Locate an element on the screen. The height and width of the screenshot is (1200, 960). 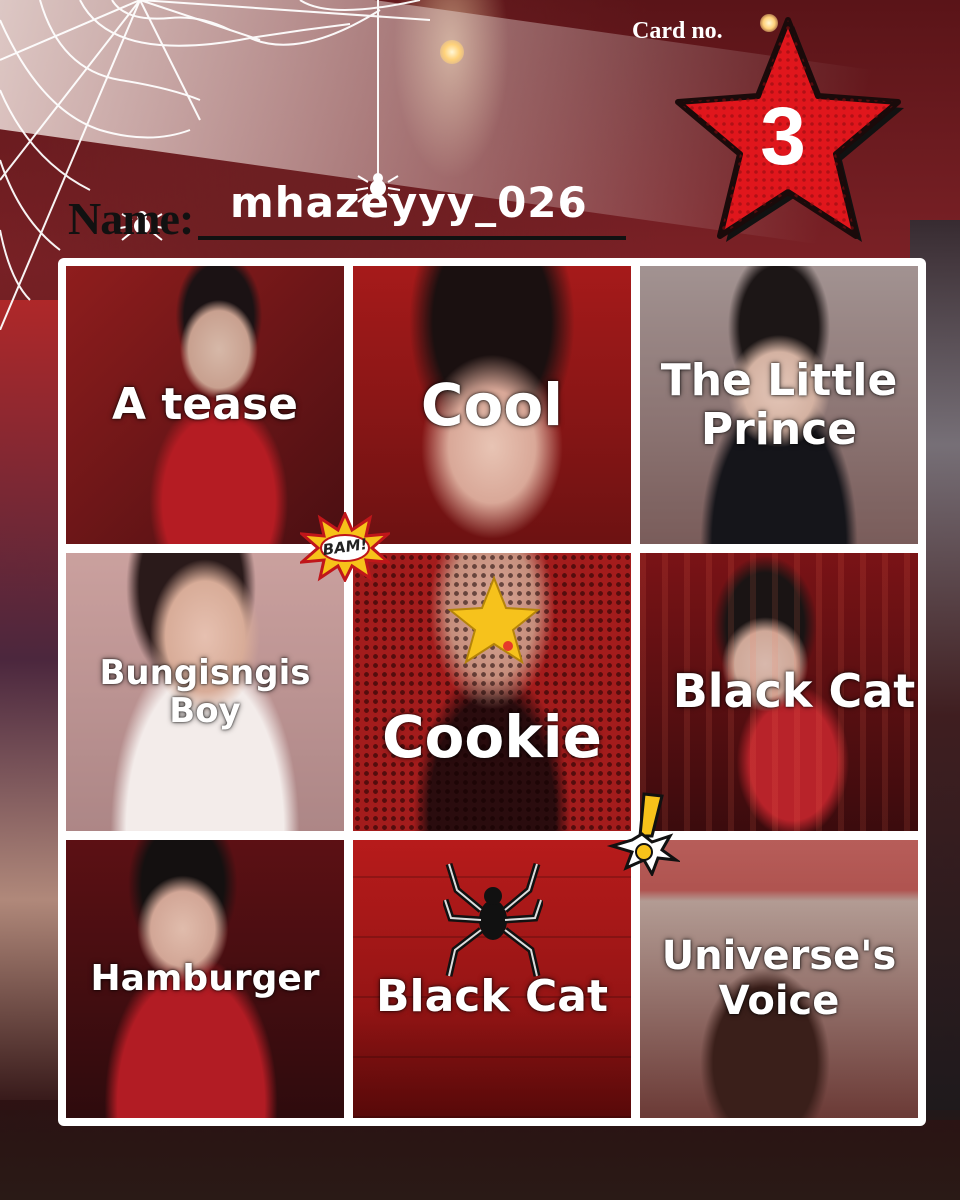
bingo-cell: Cool is located at coordinates (492, 405).